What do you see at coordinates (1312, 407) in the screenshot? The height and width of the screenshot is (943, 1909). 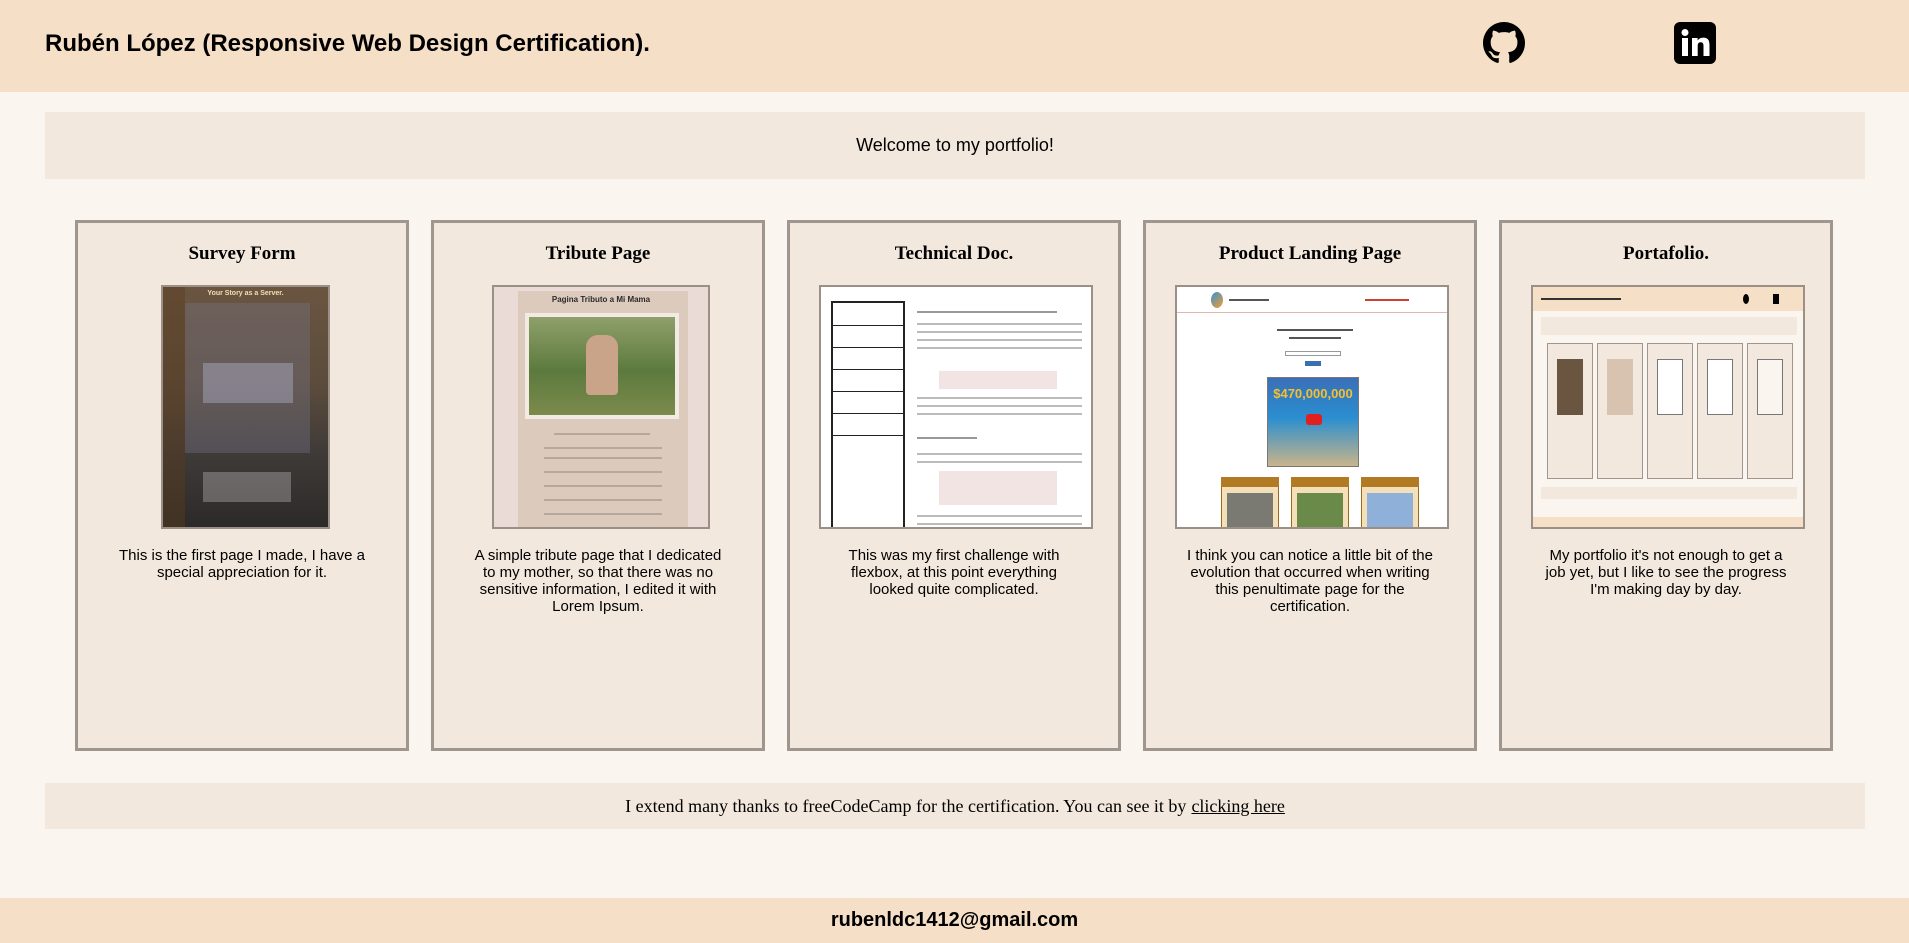 I see `project-thumbnail: $470,000,000` at bounding box center [1312, 407].